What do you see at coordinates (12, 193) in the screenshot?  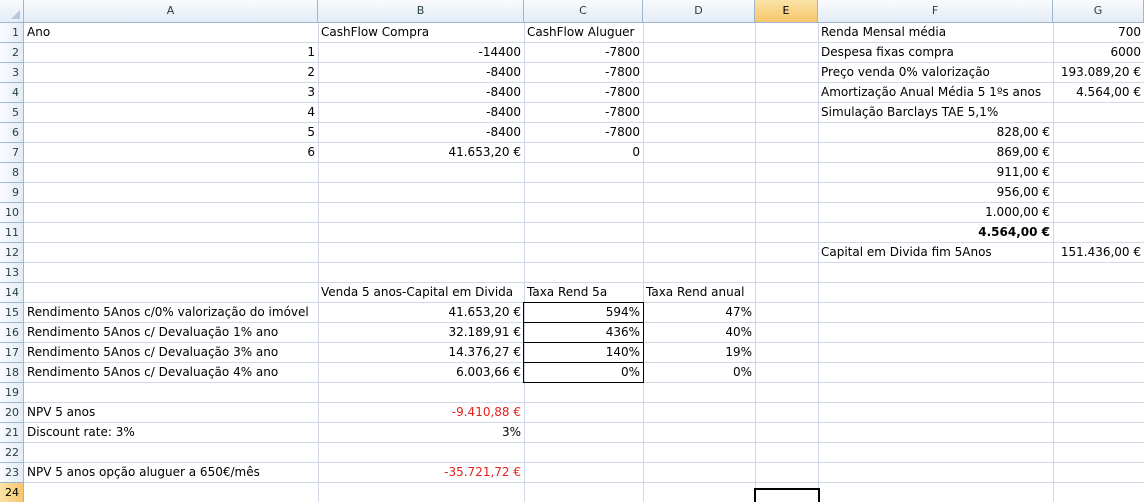 I see `row-header-9: 9` at bounding box center [12, 193].